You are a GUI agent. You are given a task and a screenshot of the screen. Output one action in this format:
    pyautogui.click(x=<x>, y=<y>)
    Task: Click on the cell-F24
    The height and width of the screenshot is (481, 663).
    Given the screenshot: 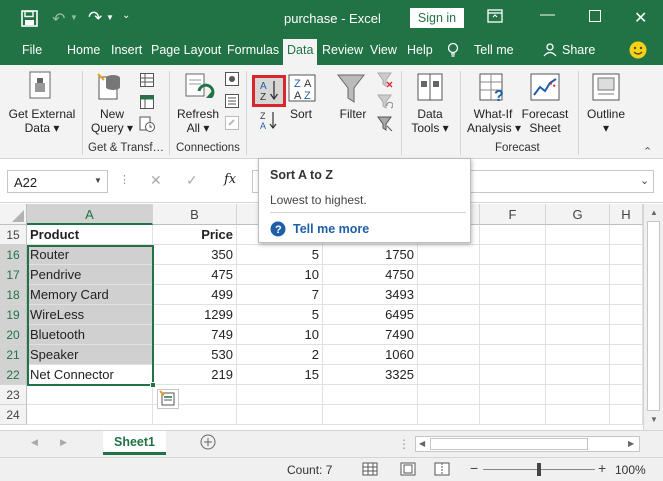 What is the action you would take?
    pyautogui.click(x=513, y=415)
    